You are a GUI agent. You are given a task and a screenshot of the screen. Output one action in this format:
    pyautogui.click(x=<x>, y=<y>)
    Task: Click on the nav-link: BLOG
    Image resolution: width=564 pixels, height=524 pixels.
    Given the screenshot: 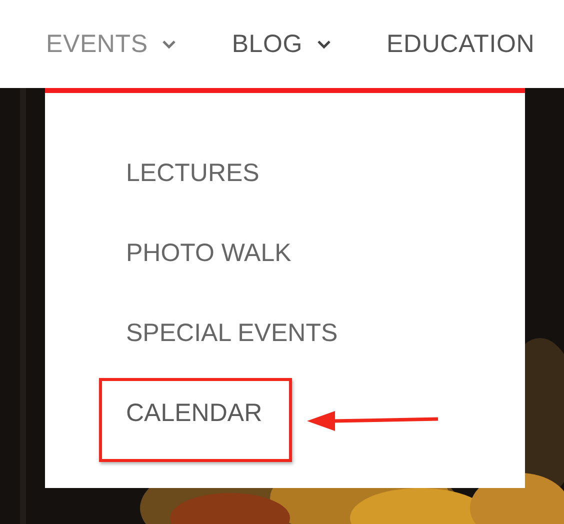 What is the action you would take?
    pyautogui.click(x=281, y=44)
    